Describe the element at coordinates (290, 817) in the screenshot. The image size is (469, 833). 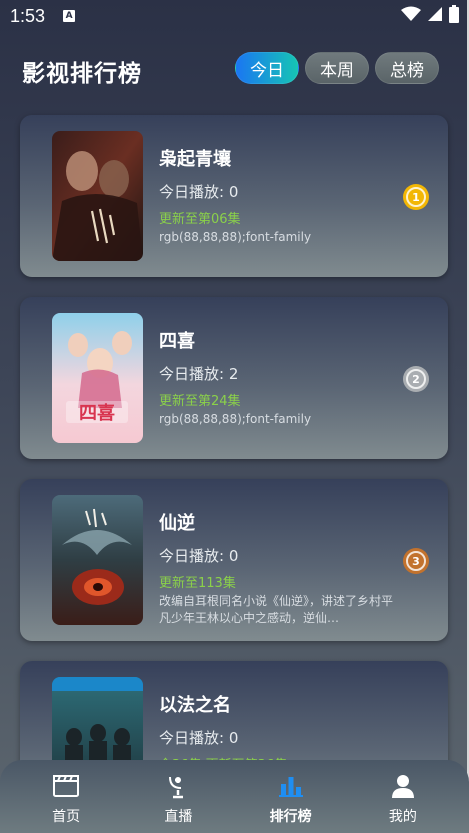
I see `nav-label: 排行榜` at that location.